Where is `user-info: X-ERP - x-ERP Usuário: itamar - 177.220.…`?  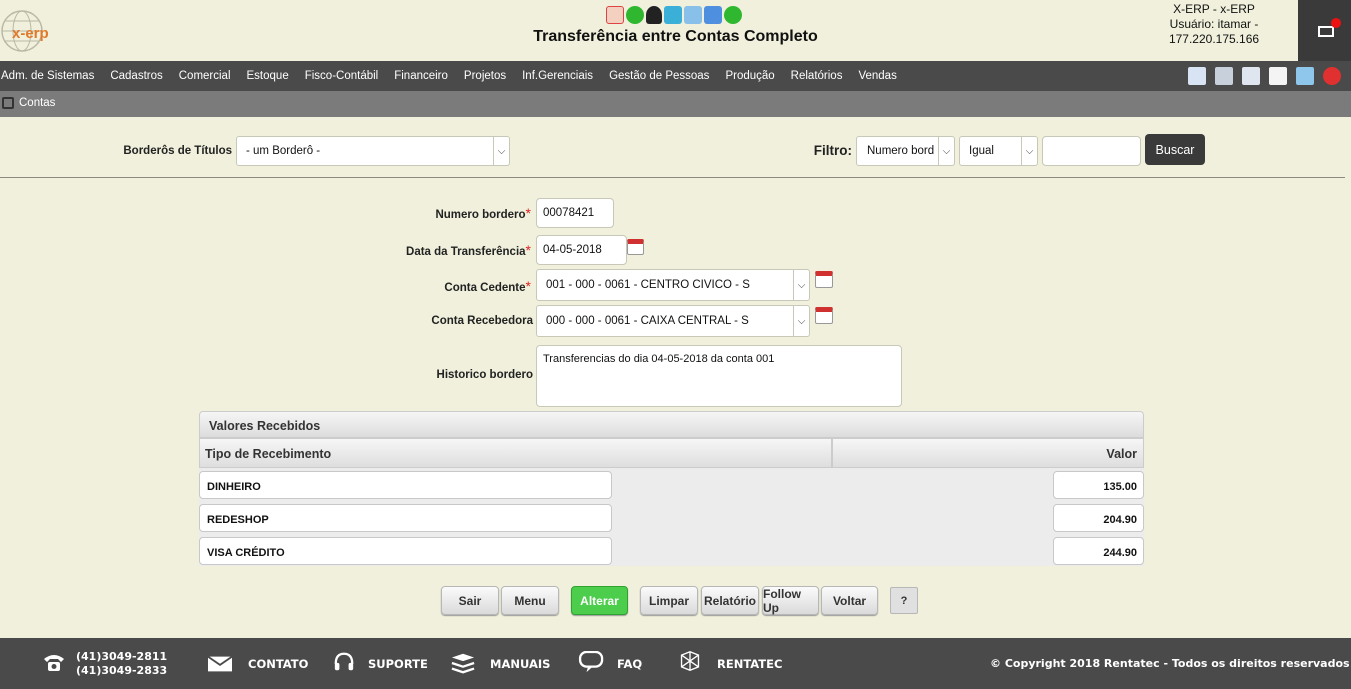 user-info: X-ERP - x-ERP Usuário: itamar - 177.220.… is located at coordinates (1214, 24).